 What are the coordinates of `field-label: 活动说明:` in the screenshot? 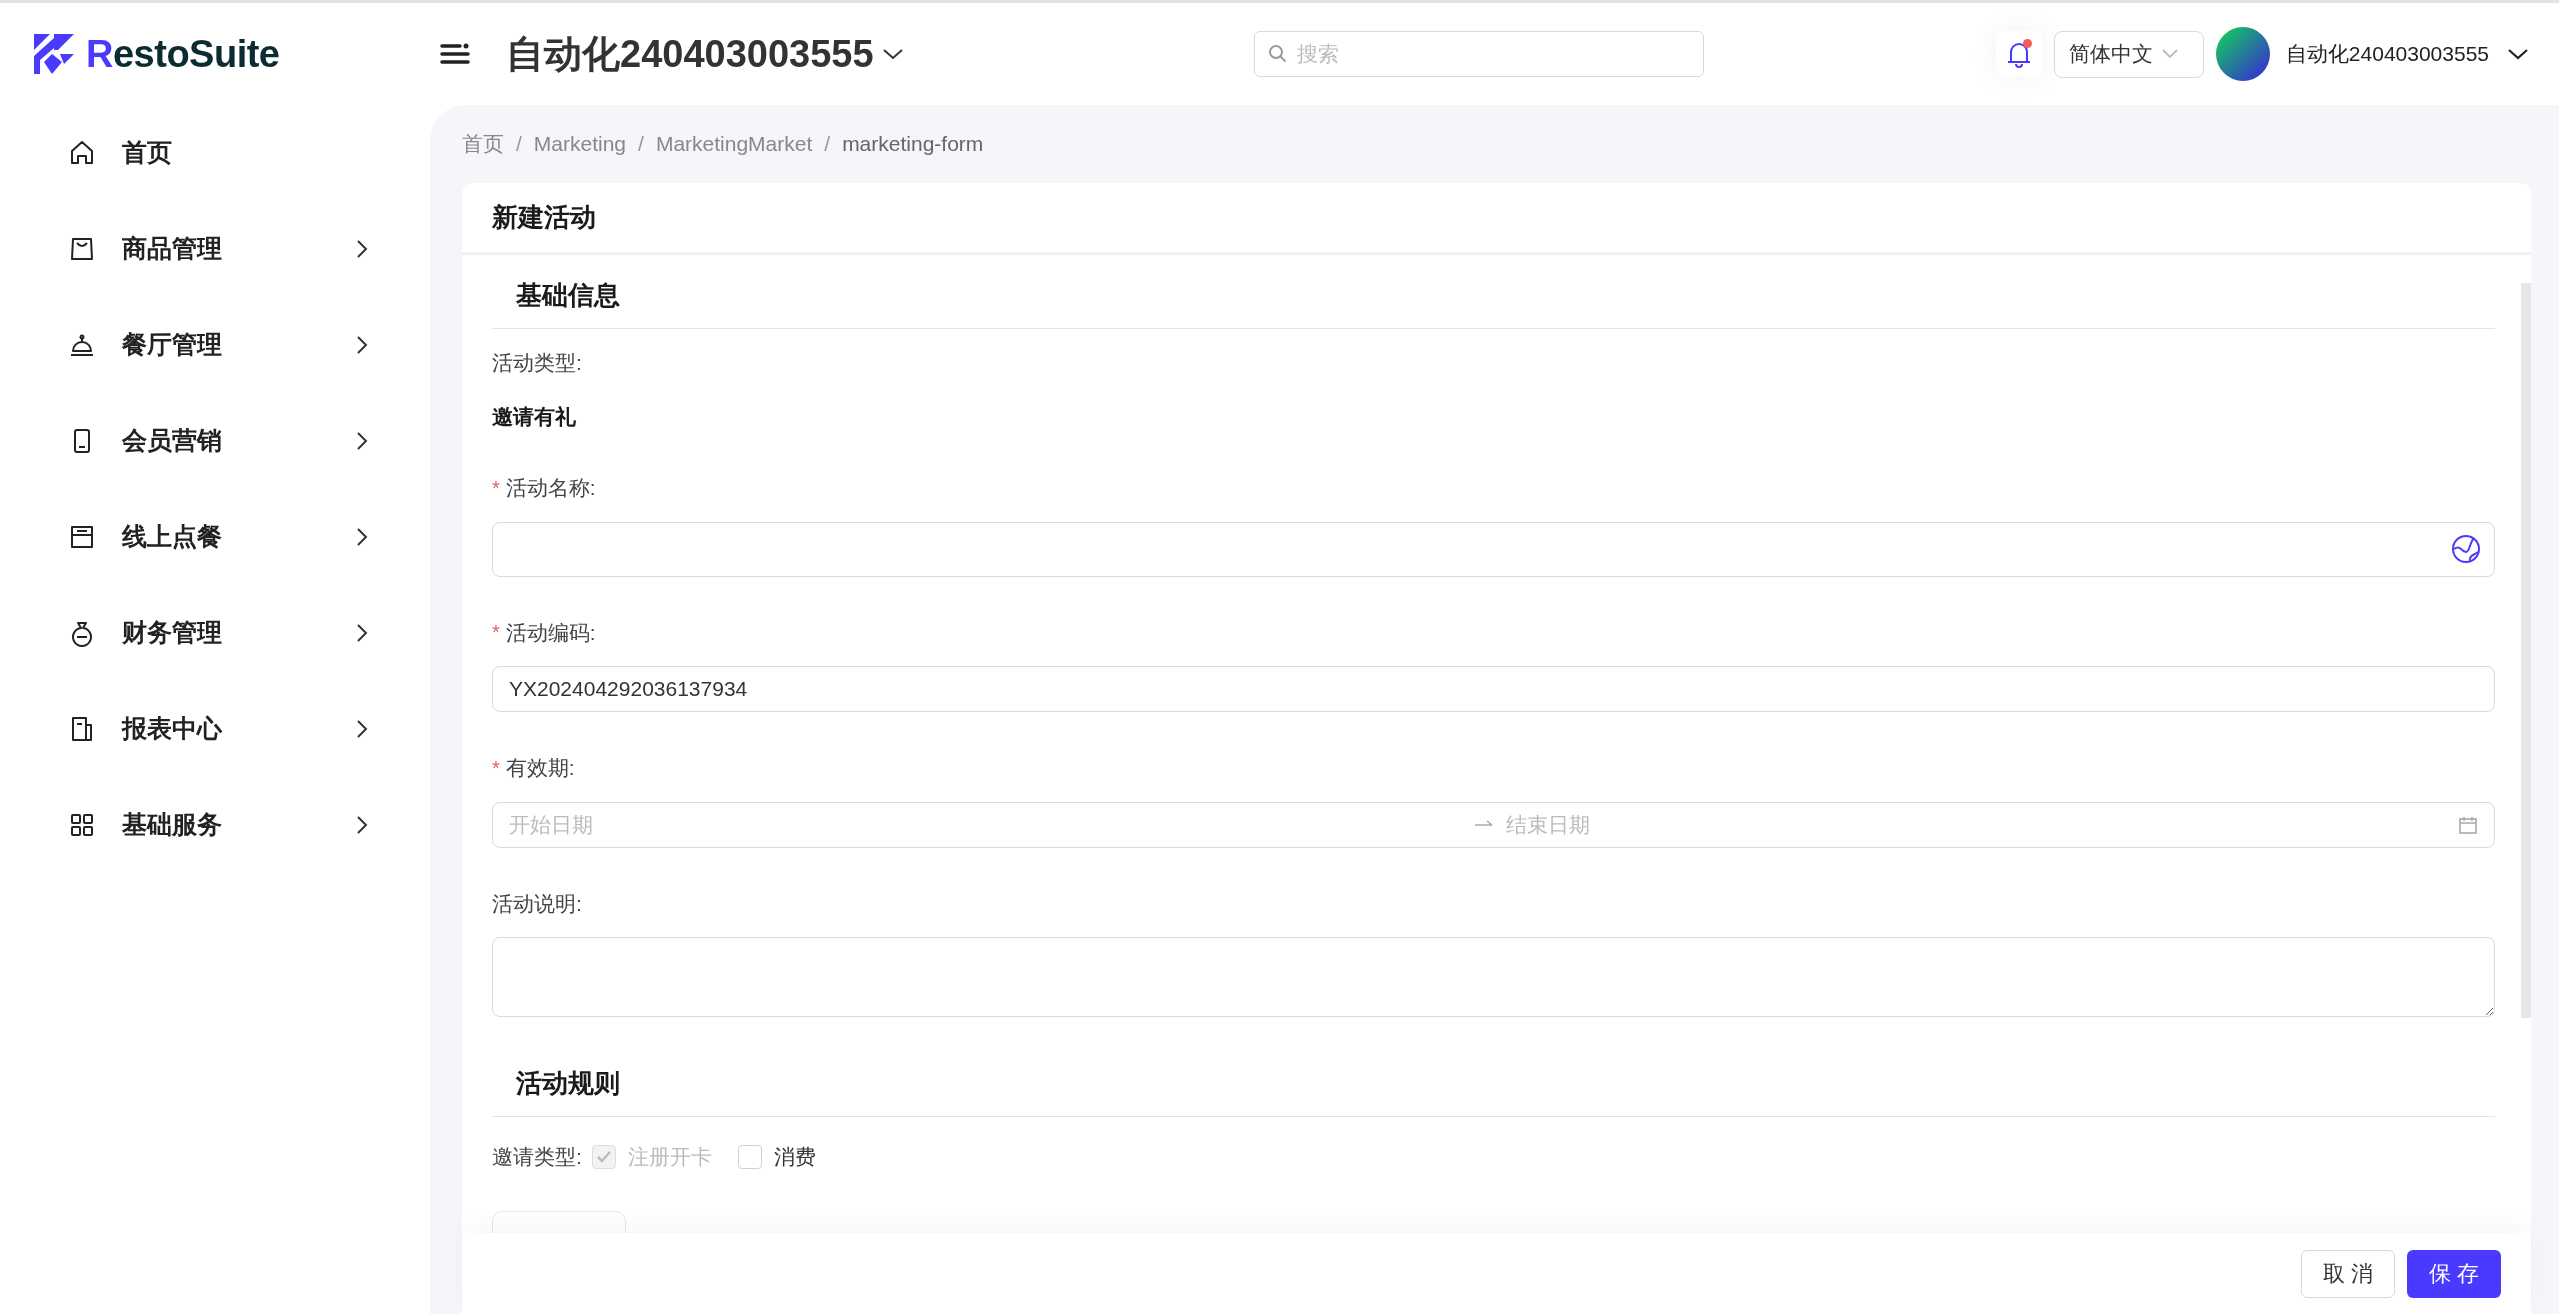 It's located at (537, 903).